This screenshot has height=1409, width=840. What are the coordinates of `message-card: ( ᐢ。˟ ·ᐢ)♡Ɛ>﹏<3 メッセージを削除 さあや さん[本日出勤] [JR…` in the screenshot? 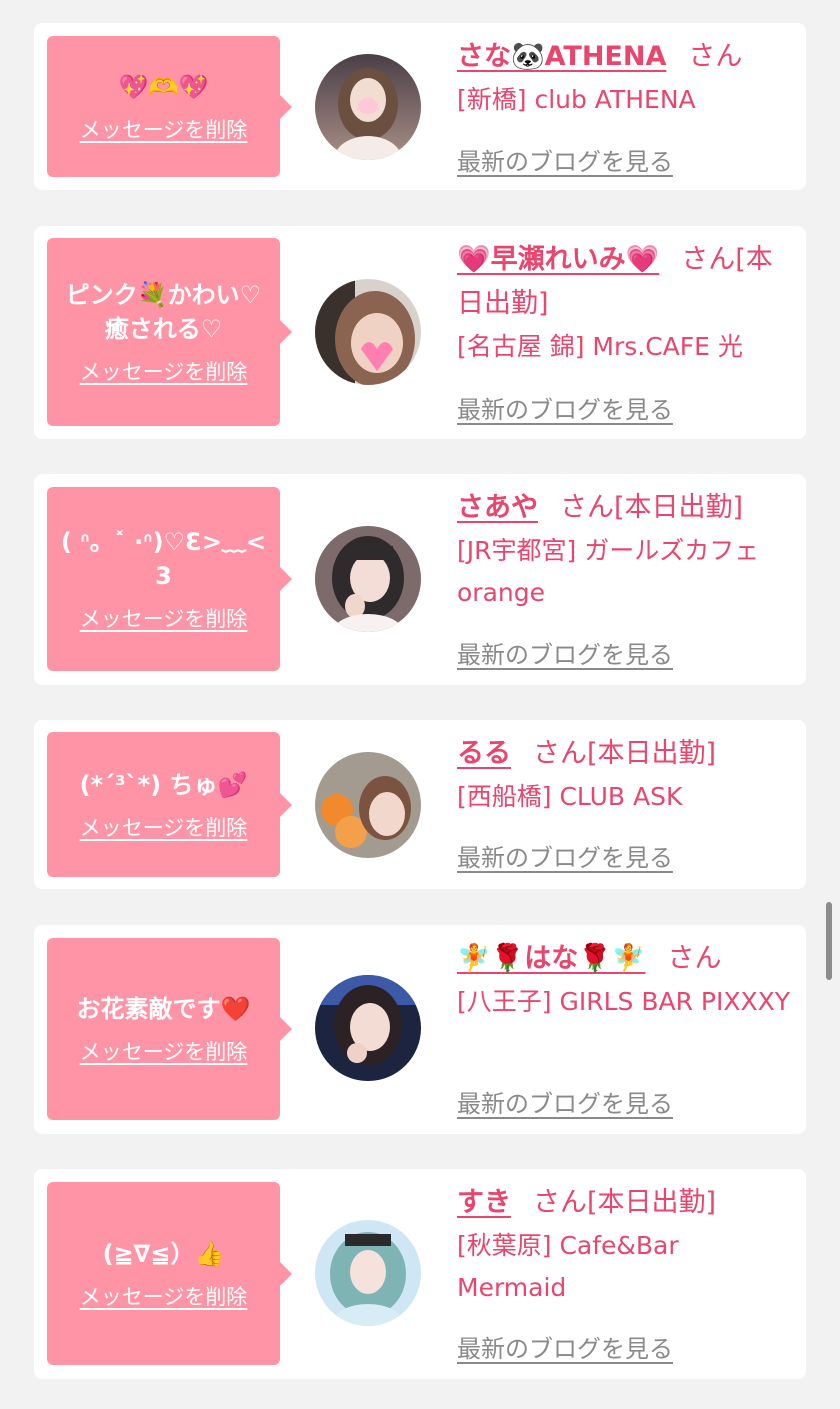 It's located at (420, 579).